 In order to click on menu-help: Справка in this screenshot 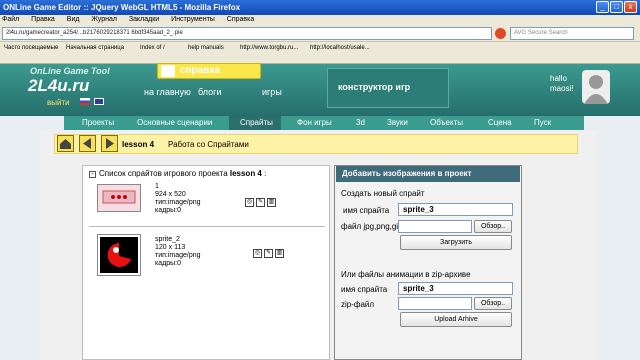, I will do `click(240, 19)`.